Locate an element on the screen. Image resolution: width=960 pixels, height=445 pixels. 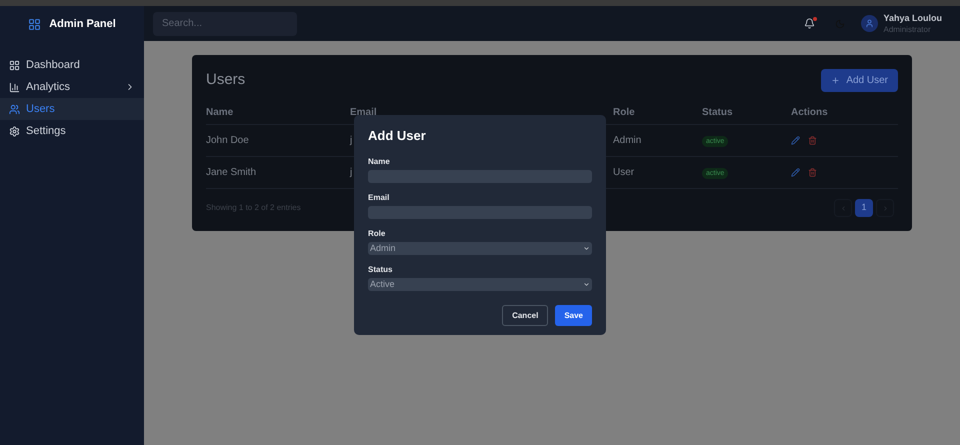
notification-button is located at coordinates (810, 23).